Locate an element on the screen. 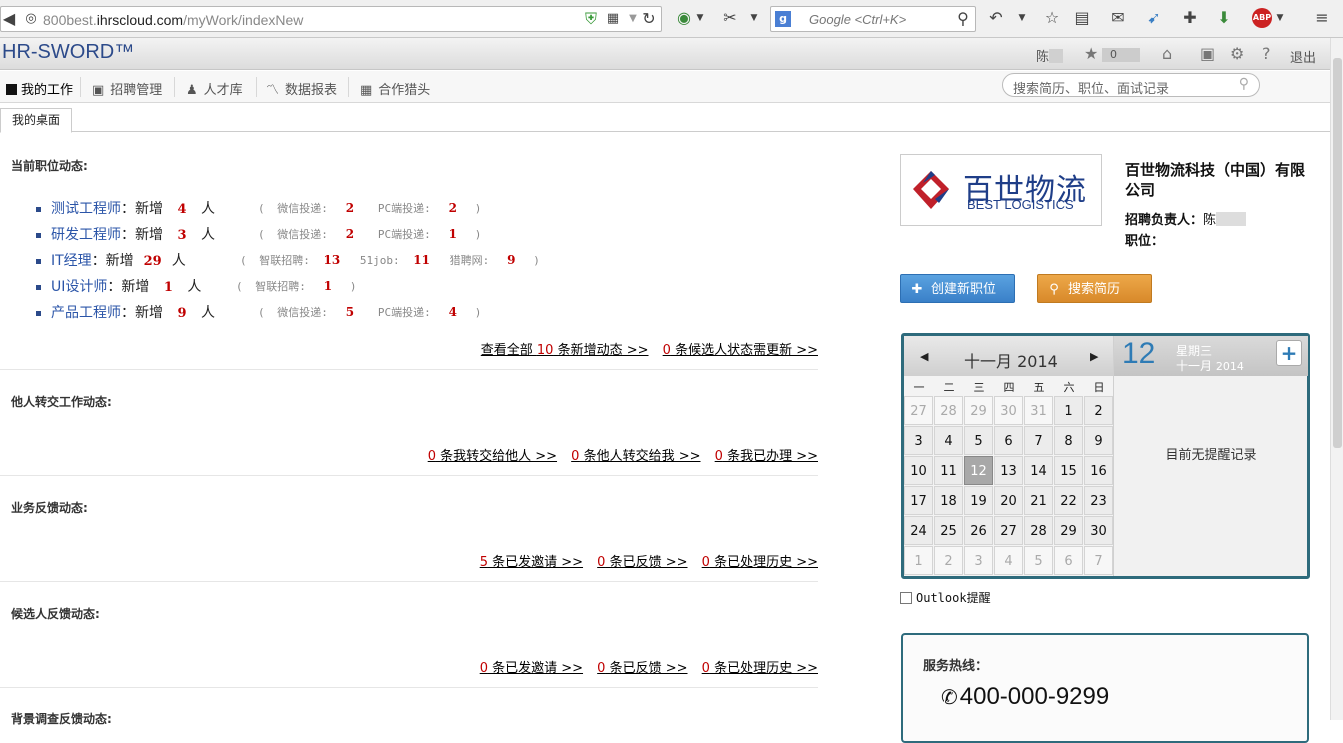  menu-icon: ≡ is located at coordinates (1322, 18).